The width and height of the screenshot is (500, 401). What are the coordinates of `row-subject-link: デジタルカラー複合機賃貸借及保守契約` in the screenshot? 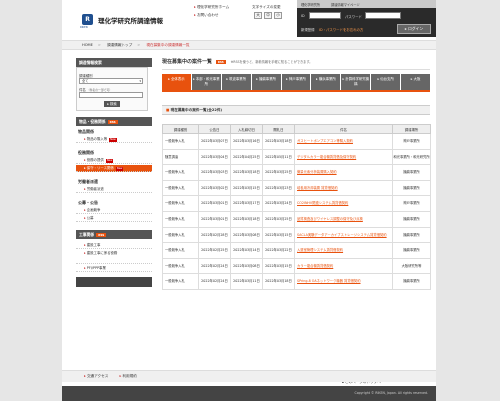 It's located at (343, 157).